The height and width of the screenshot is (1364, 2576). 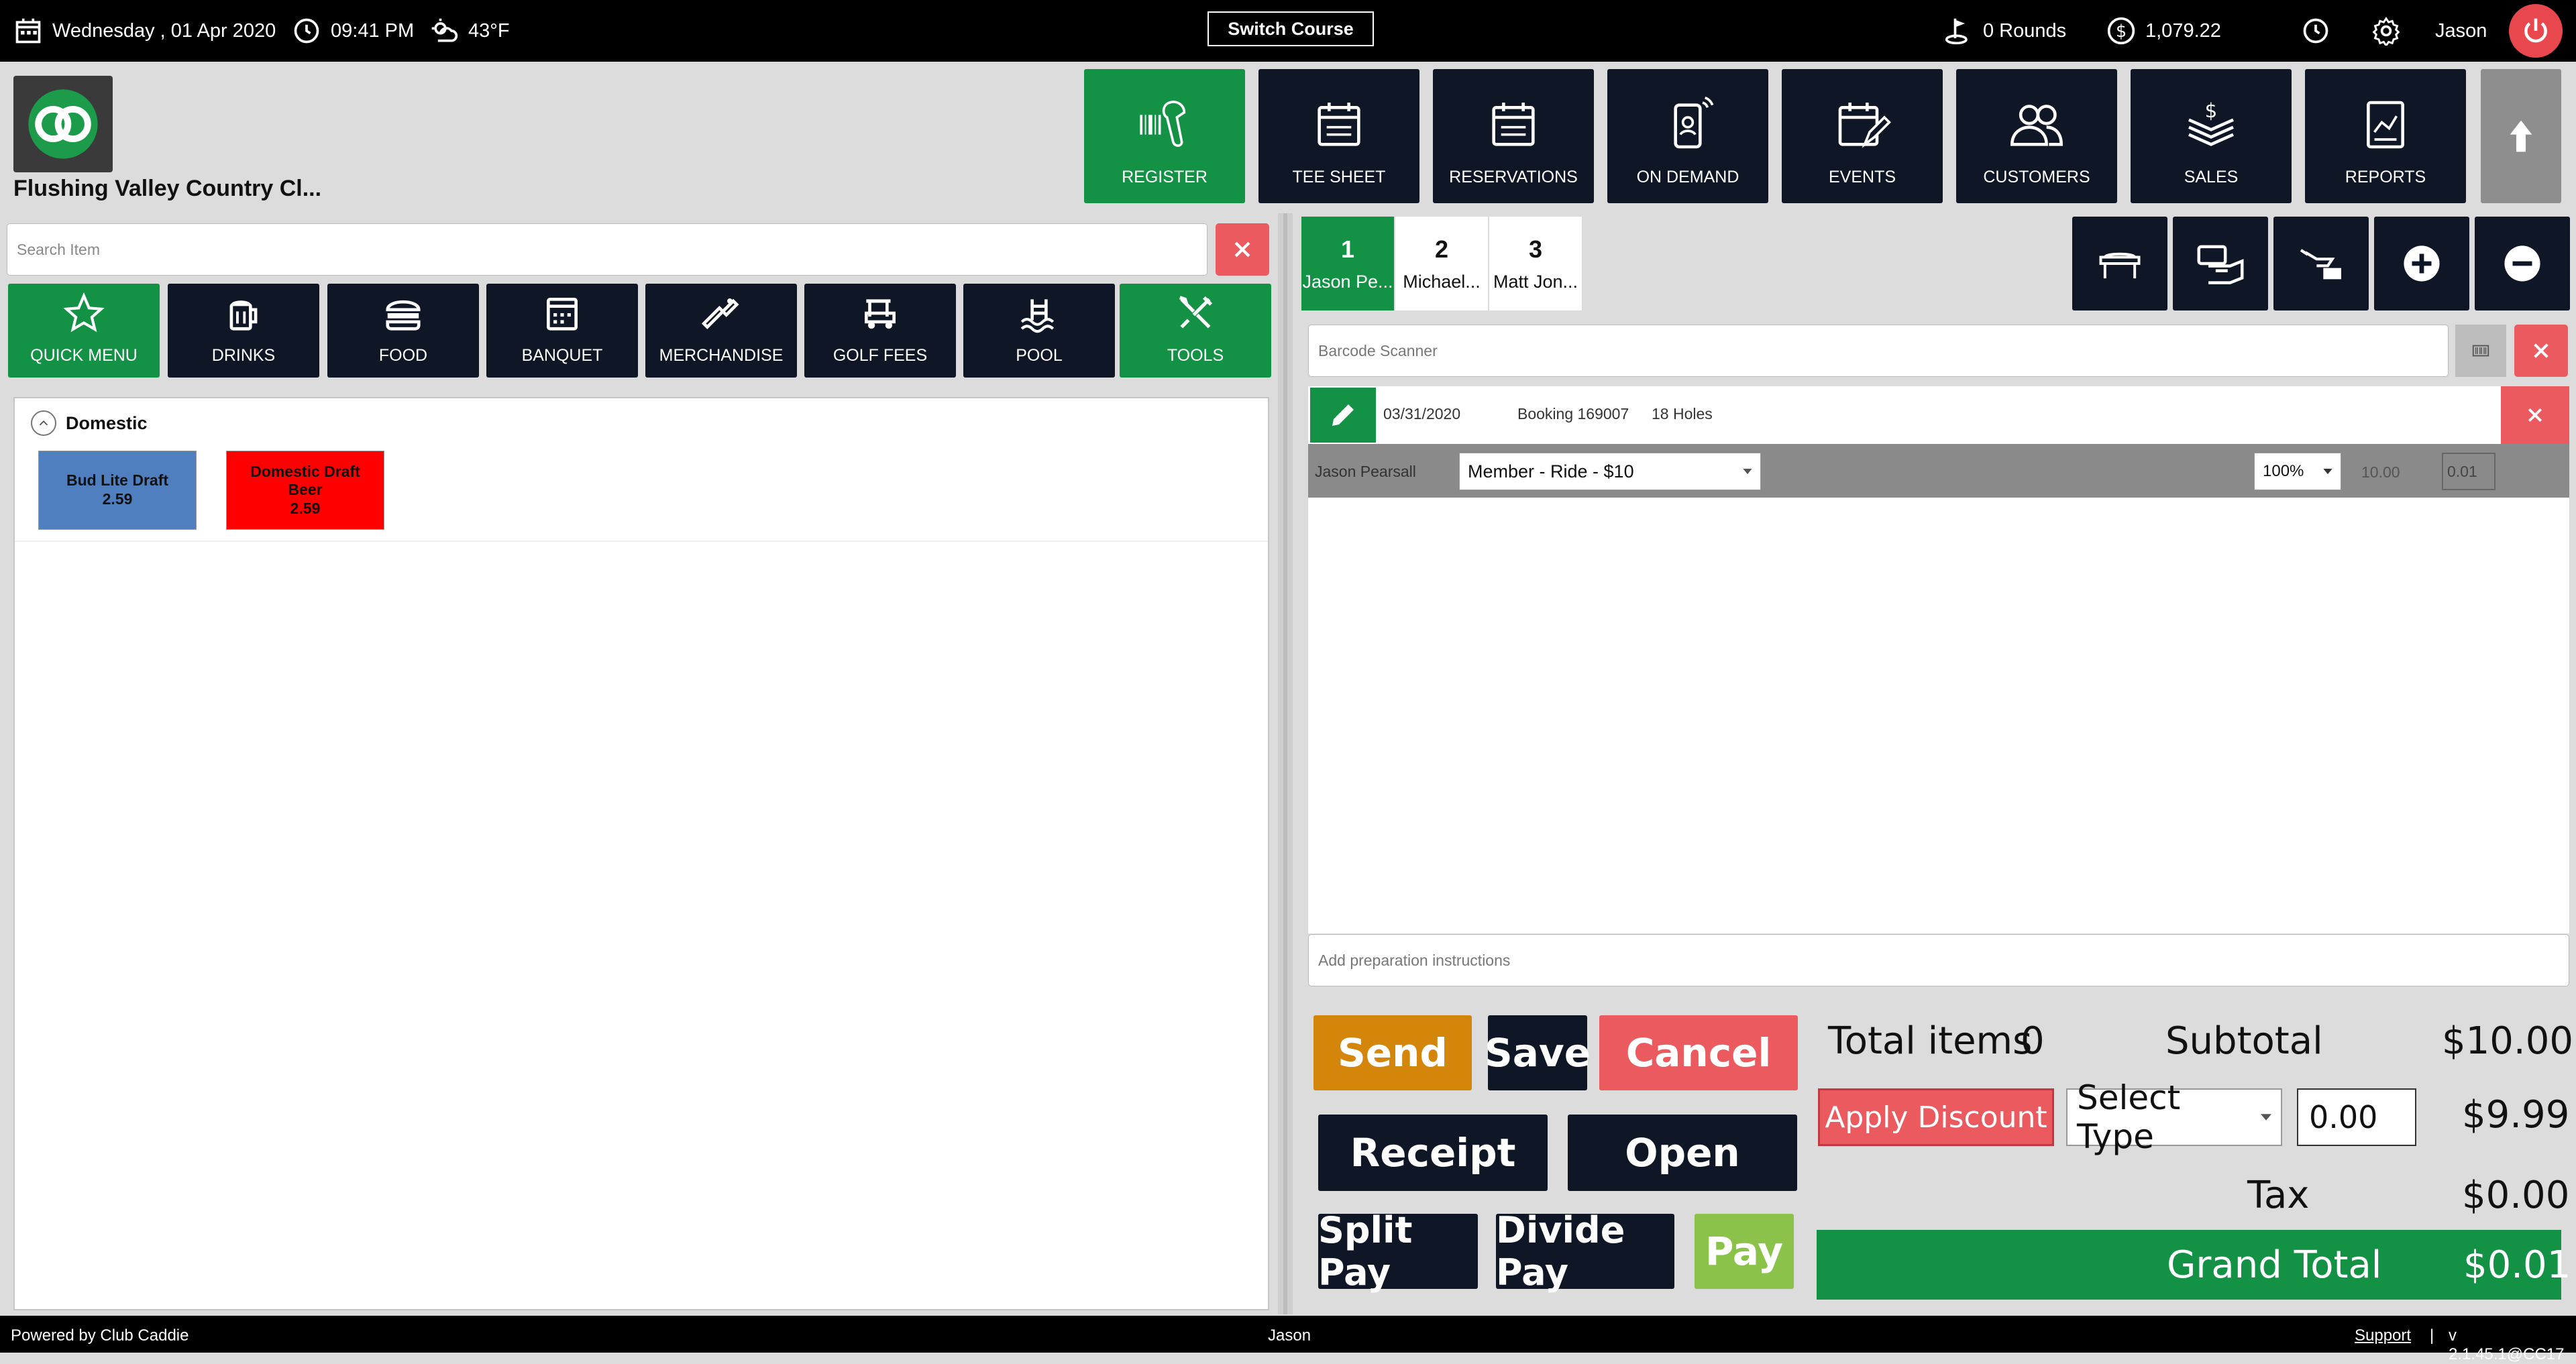 I want to click on edit-booking-button, so click(x=1343, y=415).